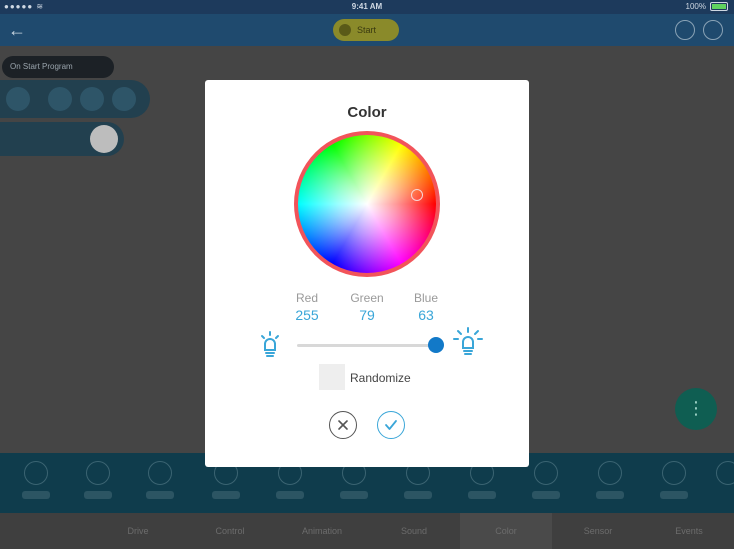 The image size is (734, 549). Describe the element at coordinates (506, 531) in the screenshot. I see `tab-color: Color` at that location.